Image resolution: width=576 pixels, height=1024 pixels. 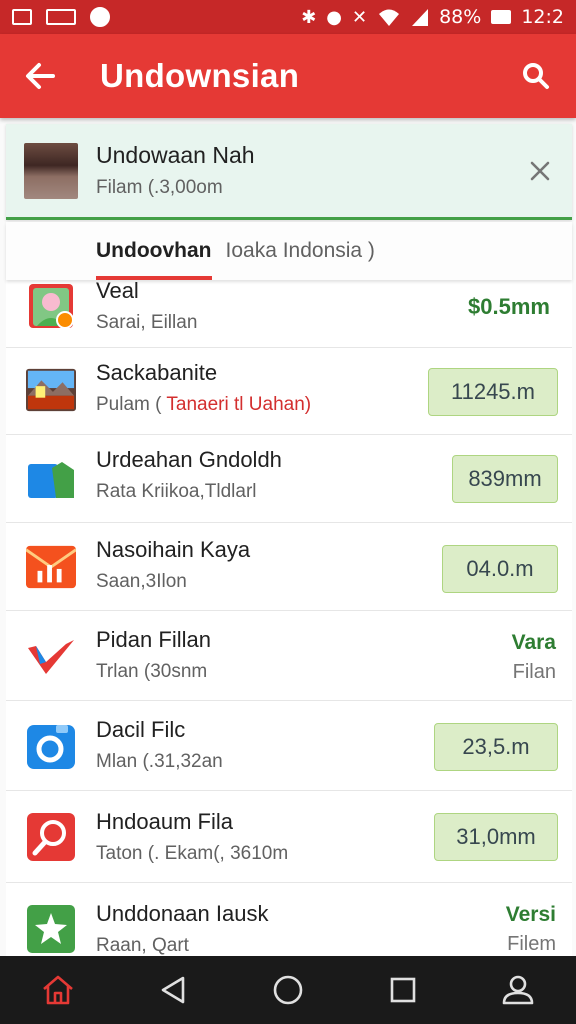 What do you see at coordinates (309, 17) in the screenshot?
I see `bluetooth-icon: ✱` at bounding box center [309, 17].